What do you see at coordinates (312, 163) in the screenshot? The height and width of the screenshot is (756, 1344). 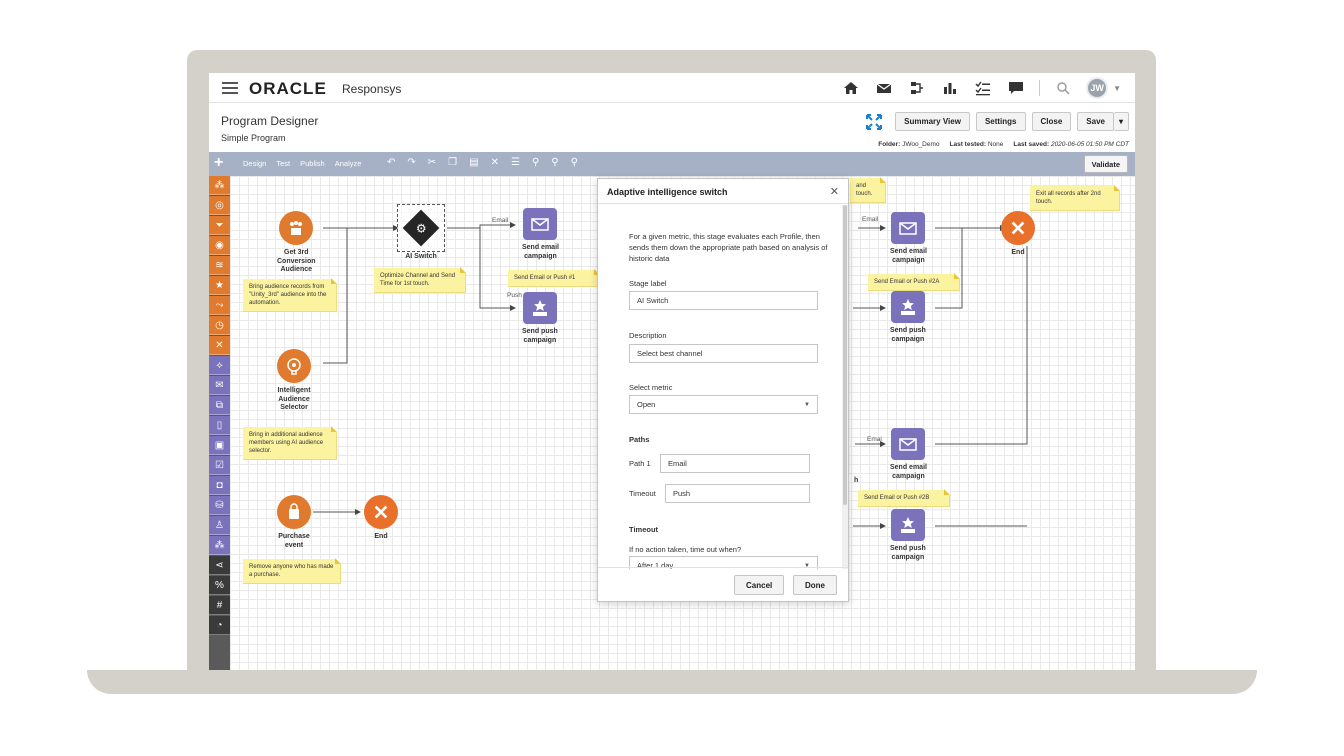 I see `tab-publish: Publish` at bounding box center [312, 163].